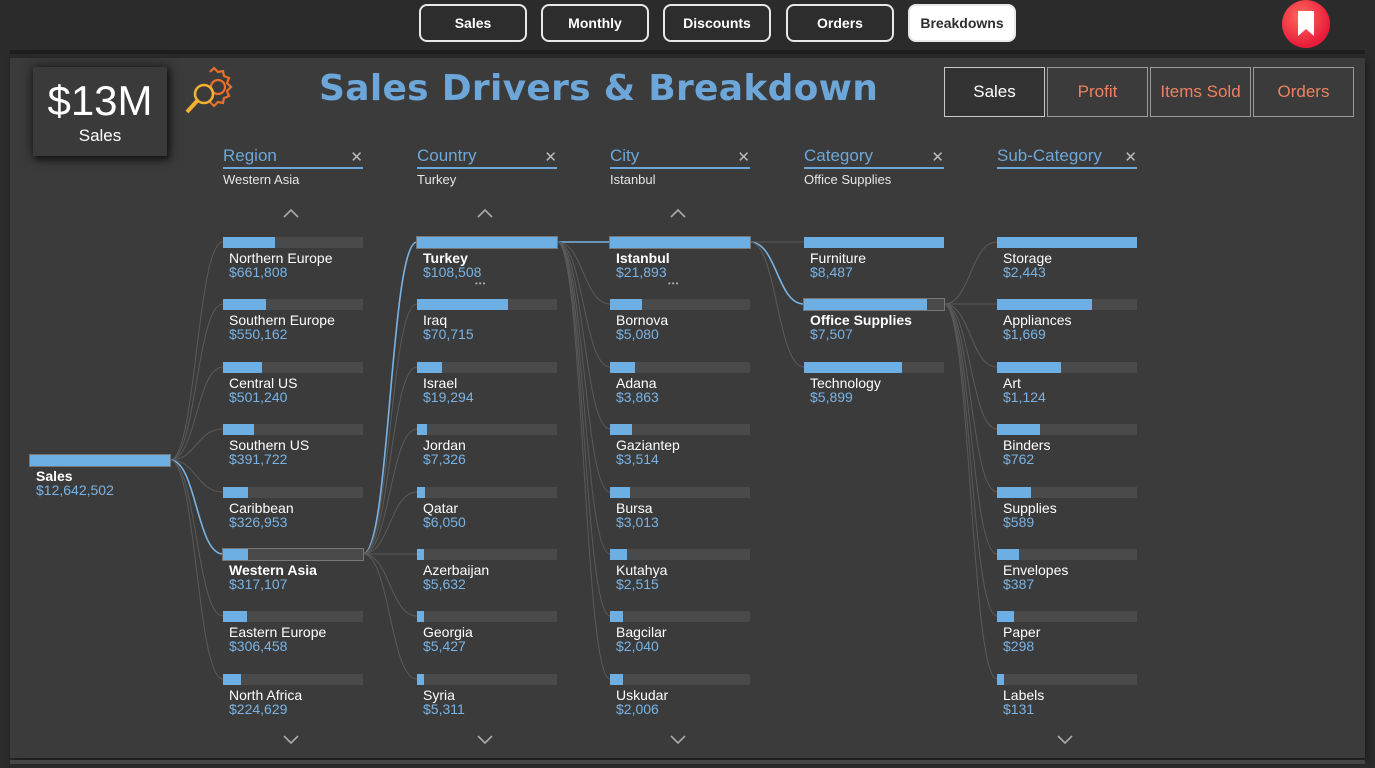 The width and height of the screenshot is (1375, 768). I want to click on node-region-eastern-europe: Eastern Europe $306,458, so click(293, 636).